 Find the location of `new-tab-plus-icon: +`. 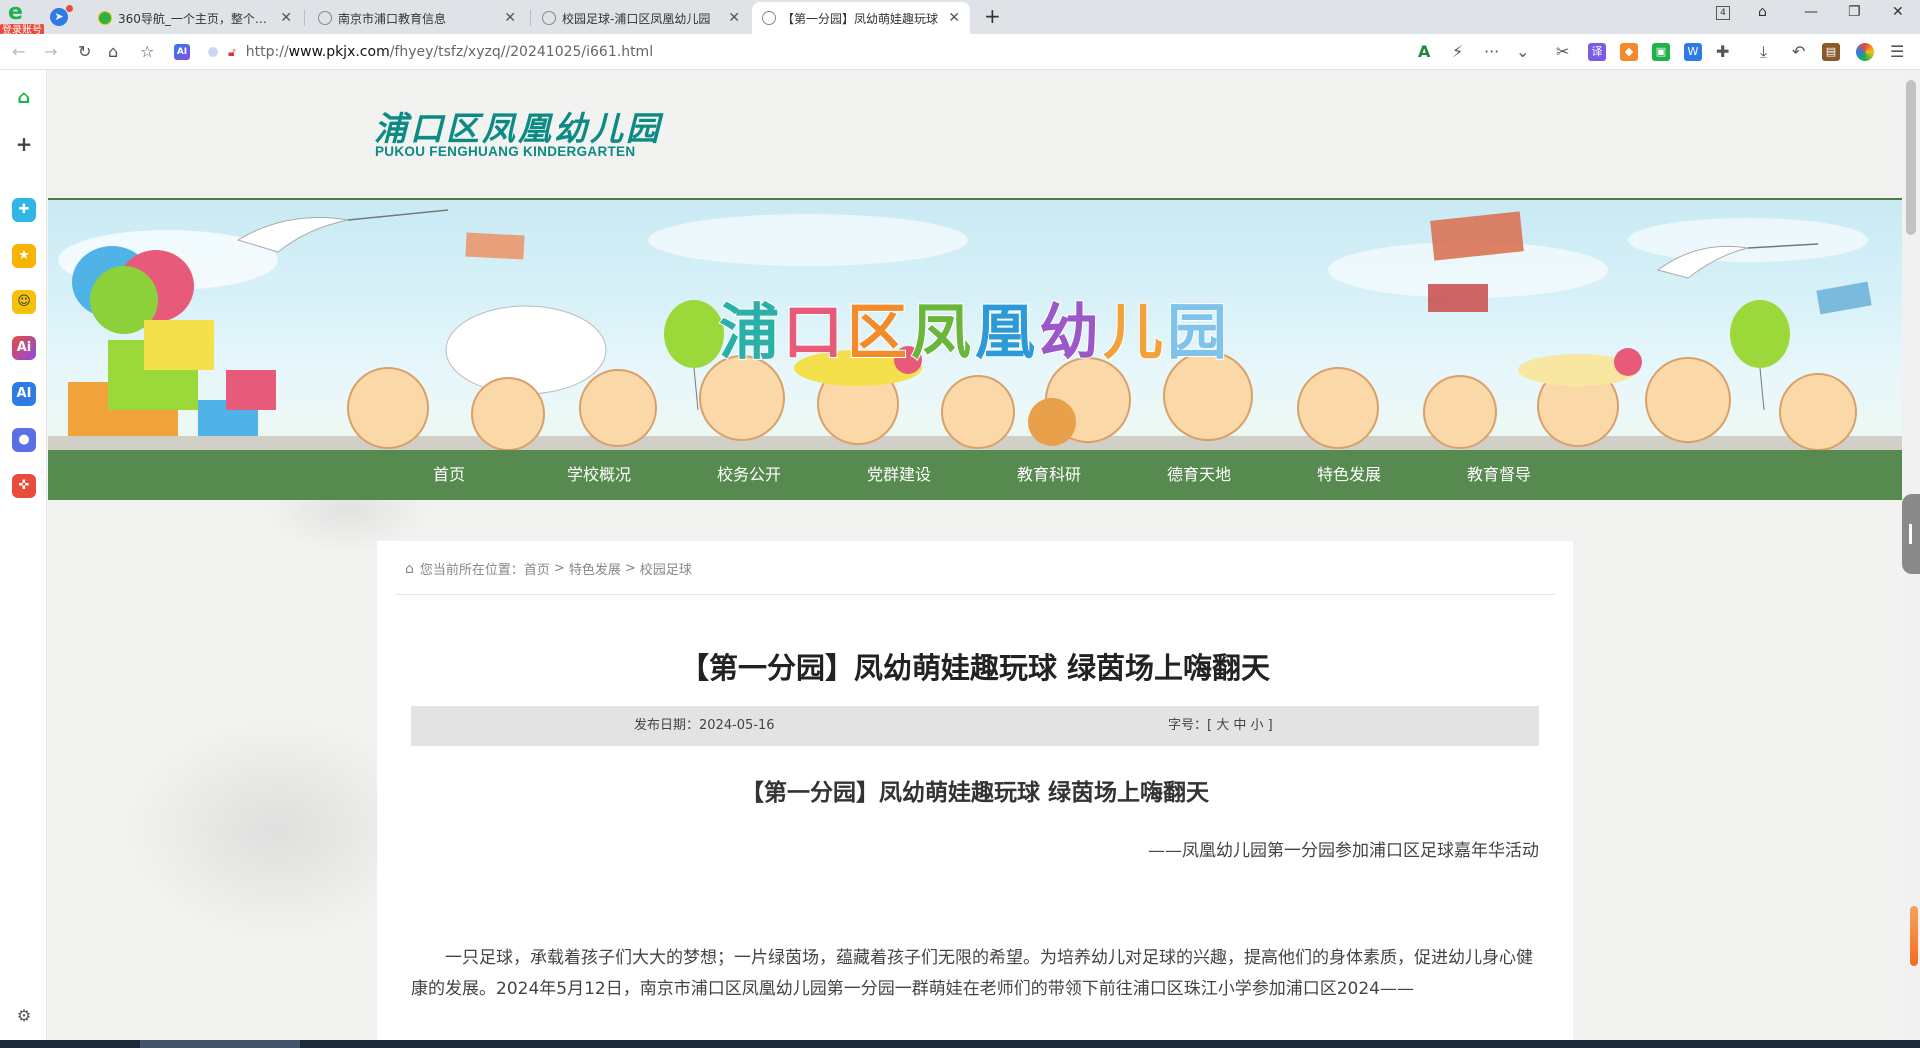

new-tab-plus-icon: + is located at coordinates (992, 16).